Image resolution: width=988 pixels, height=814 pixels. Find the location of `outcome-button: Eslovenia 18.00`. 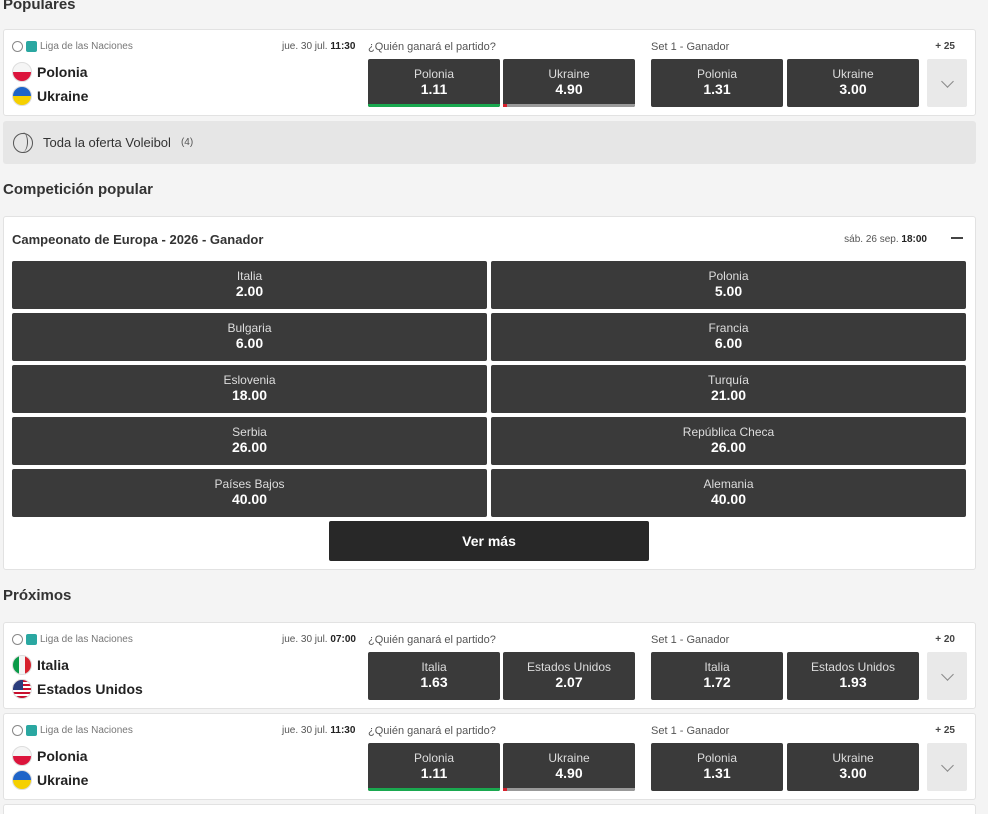

outcome-button: Eslovenia 18.00 is located at coordinates (249, 389).